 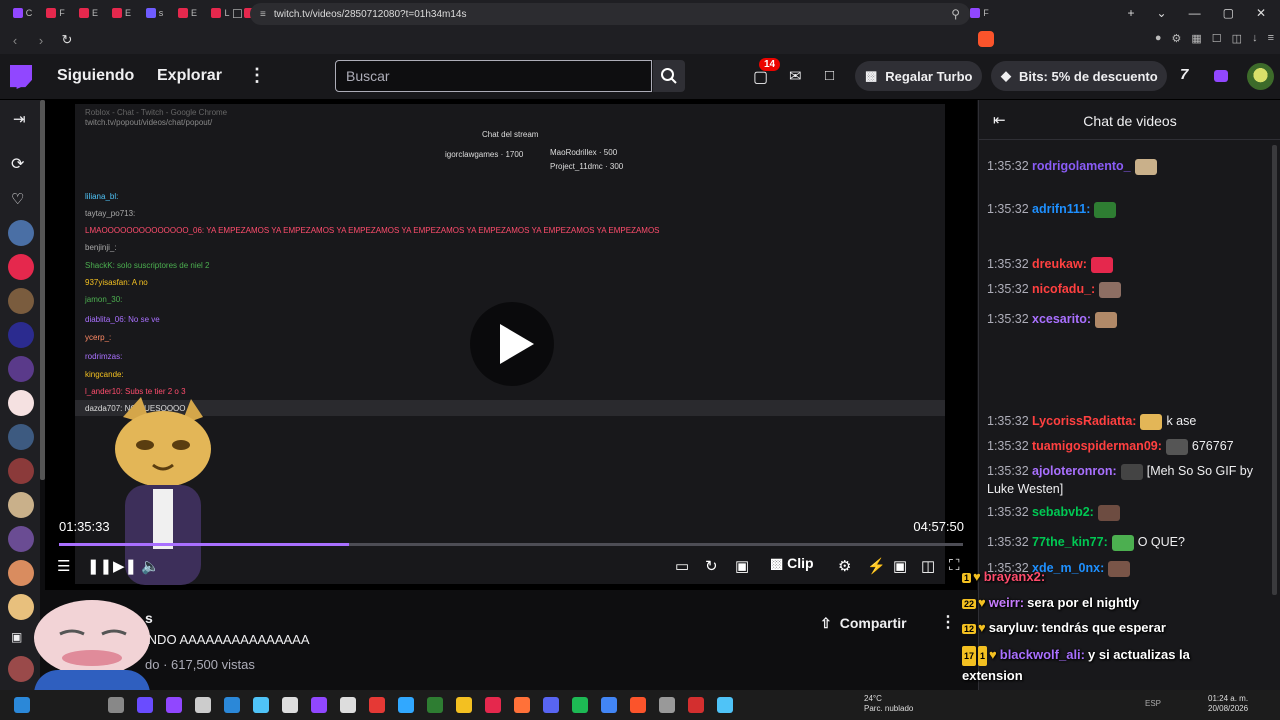 What do you see at coordinates (154, 13) in the screenshot?
I see `browser-tab: s` at bounding box center [154, 13].